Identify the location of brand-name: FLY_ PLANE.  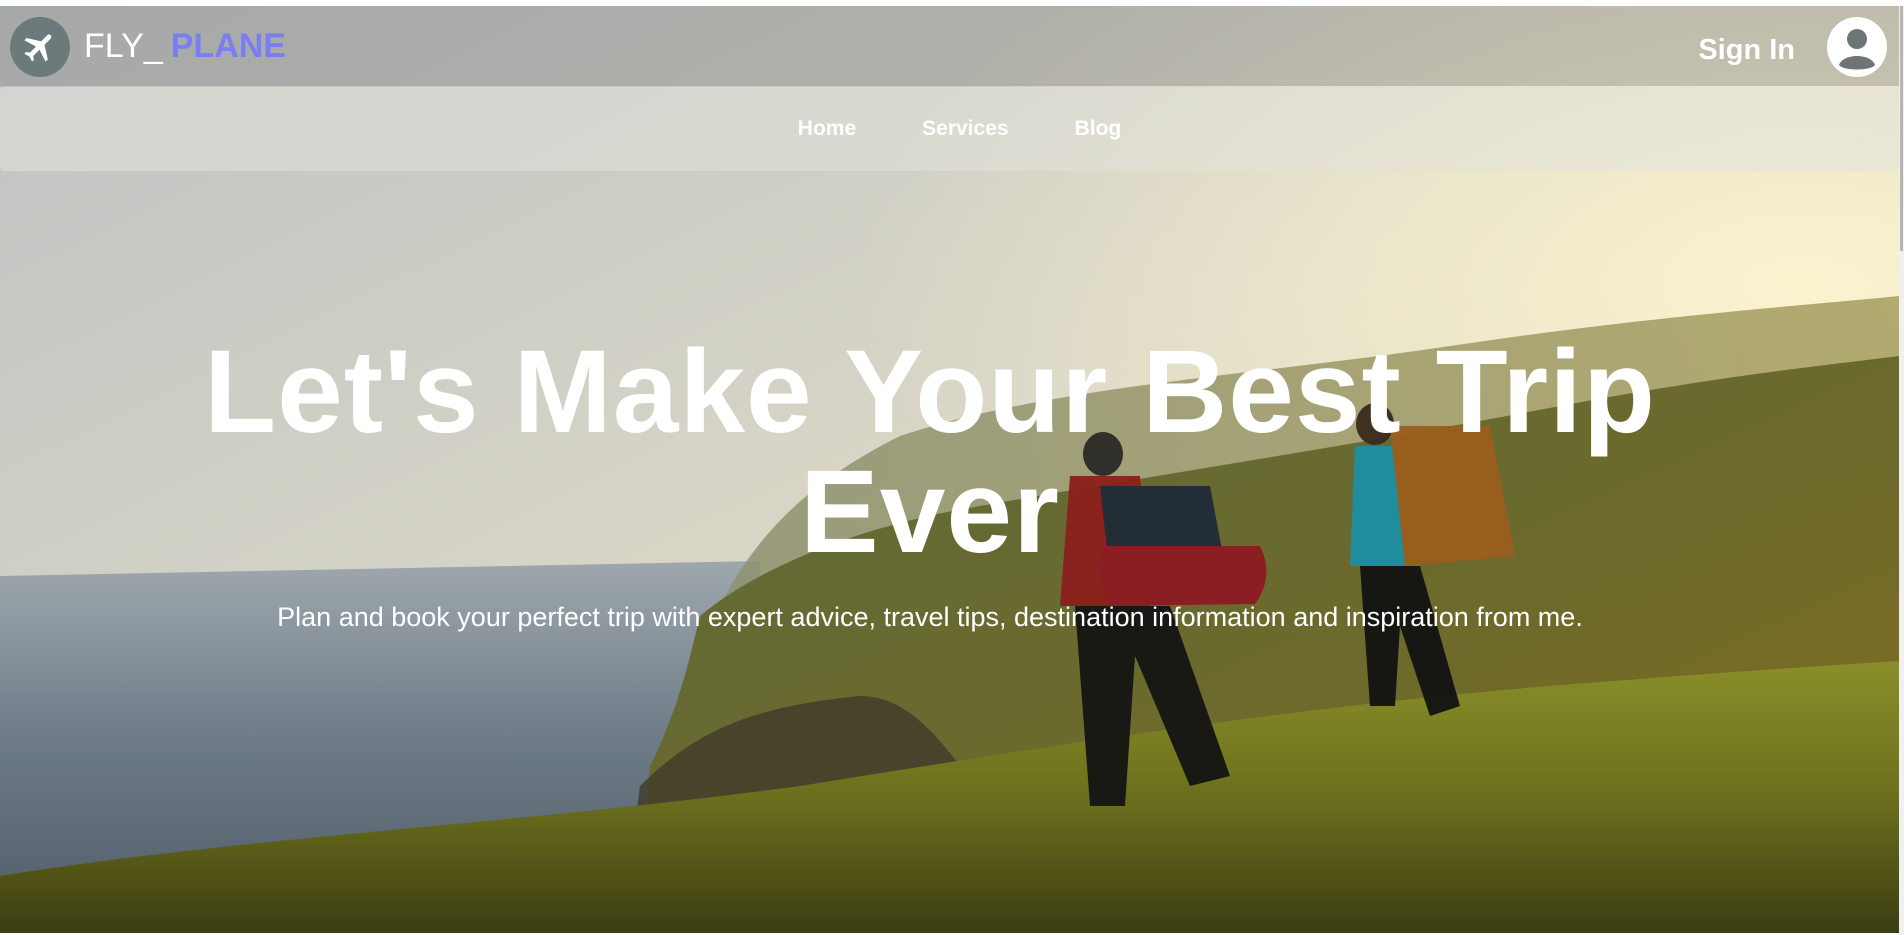
(185, 46).